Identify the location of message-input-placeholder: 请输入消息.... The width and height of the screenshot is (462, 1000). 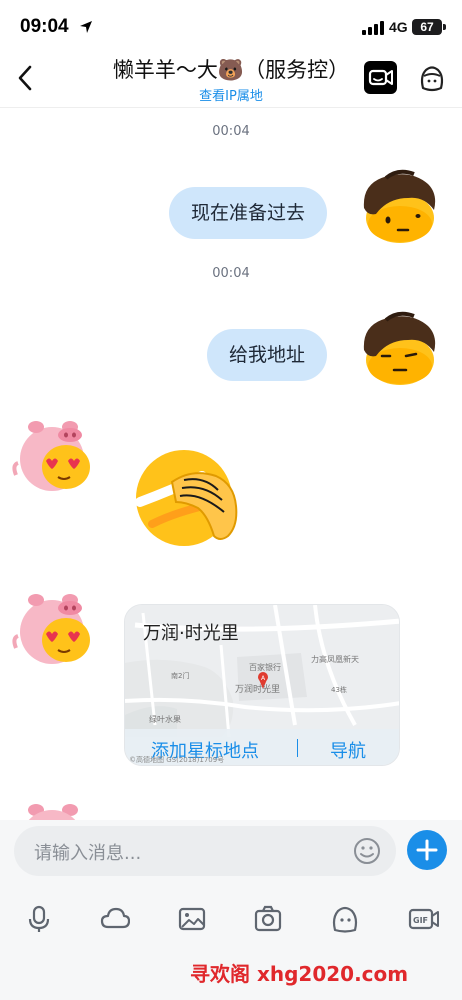
(88, 853).